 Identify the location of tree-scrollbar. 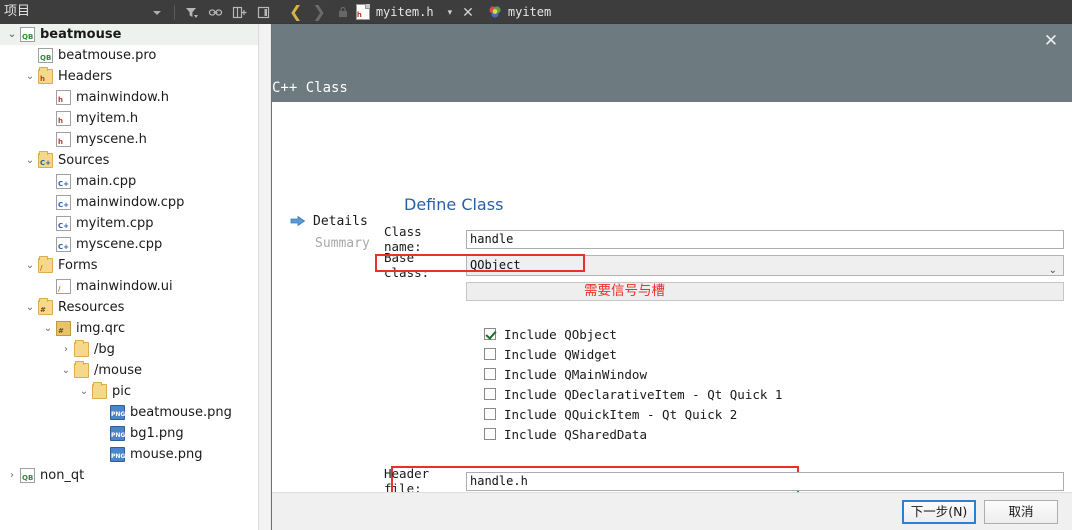
(264, 277).